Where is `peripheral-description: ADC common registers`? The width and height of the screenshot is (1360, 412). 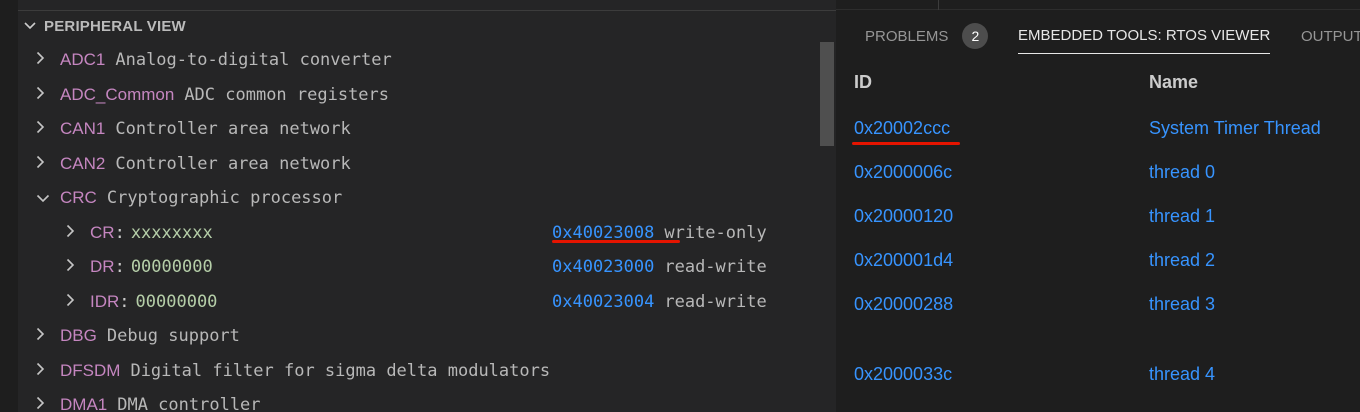 peripheral-description: ADC common registers is located at coordinates (287, 95).